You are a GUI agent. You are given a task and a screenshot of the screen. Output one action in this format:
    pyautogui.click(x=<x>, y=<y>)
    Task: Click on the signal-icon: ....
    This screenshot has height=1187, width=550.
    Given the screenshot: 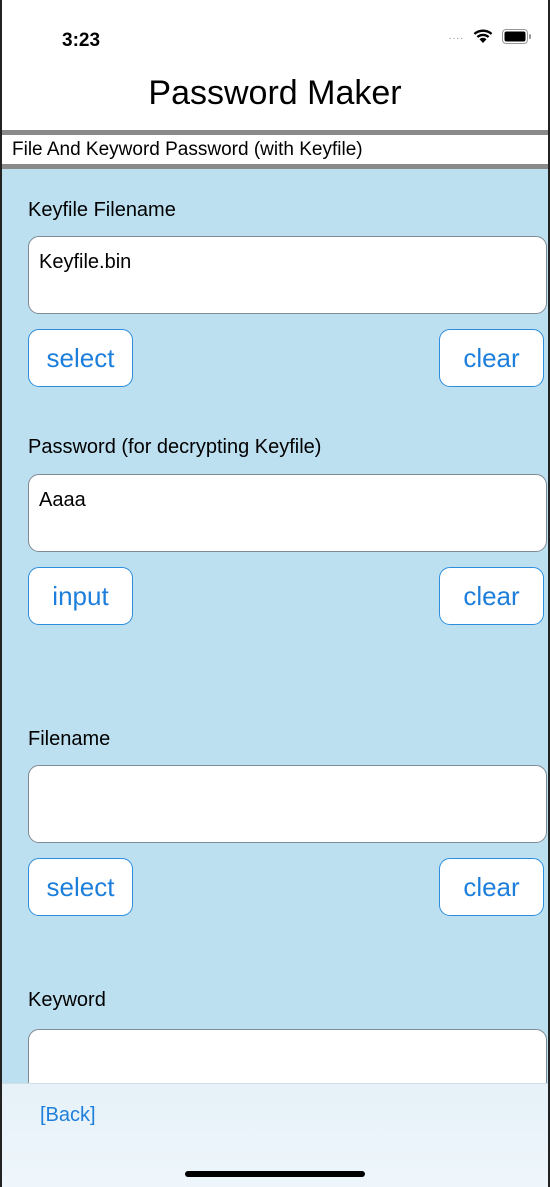 What is the action you would take?
    pyautogui.click(x=456, y=36)
    